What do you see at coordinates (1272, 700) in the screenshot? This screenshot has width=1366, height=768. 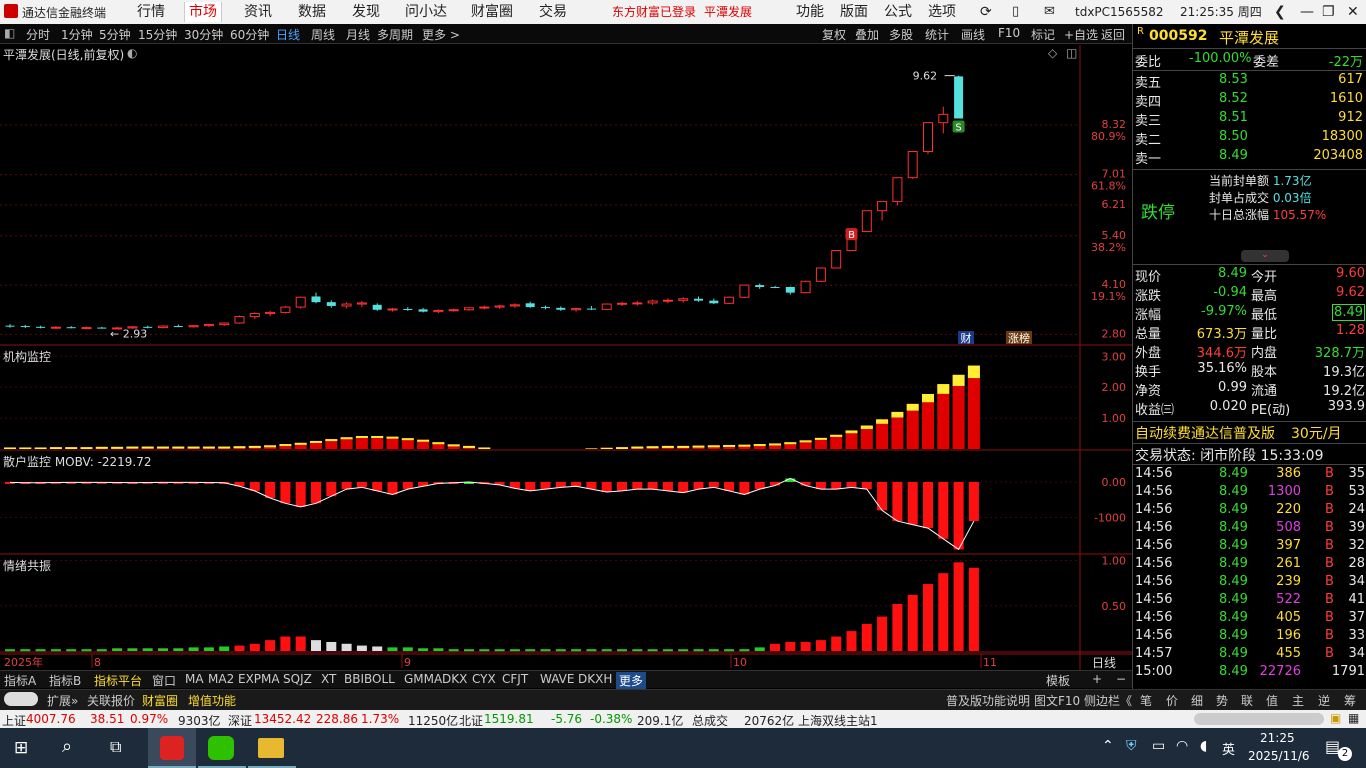 I see `side-zhi: 值` at bounding box center [1272, 700].